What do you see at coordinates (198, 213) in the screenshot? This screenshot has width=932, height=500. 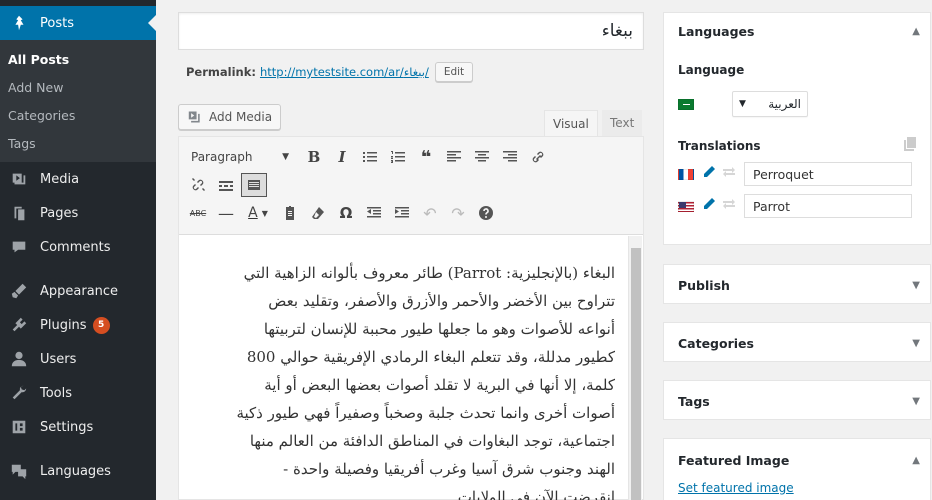 I see `strikethrough-icon: ABC` at bounding box center [198, 213].